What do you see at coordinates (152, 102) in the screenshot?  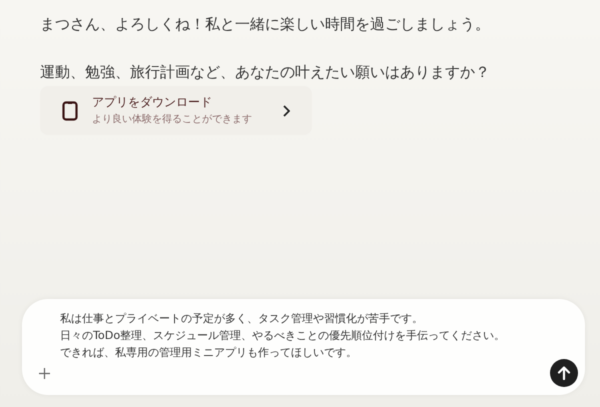 I see `card-title: アプリをダウンロード` at bounding box center [152, 102].